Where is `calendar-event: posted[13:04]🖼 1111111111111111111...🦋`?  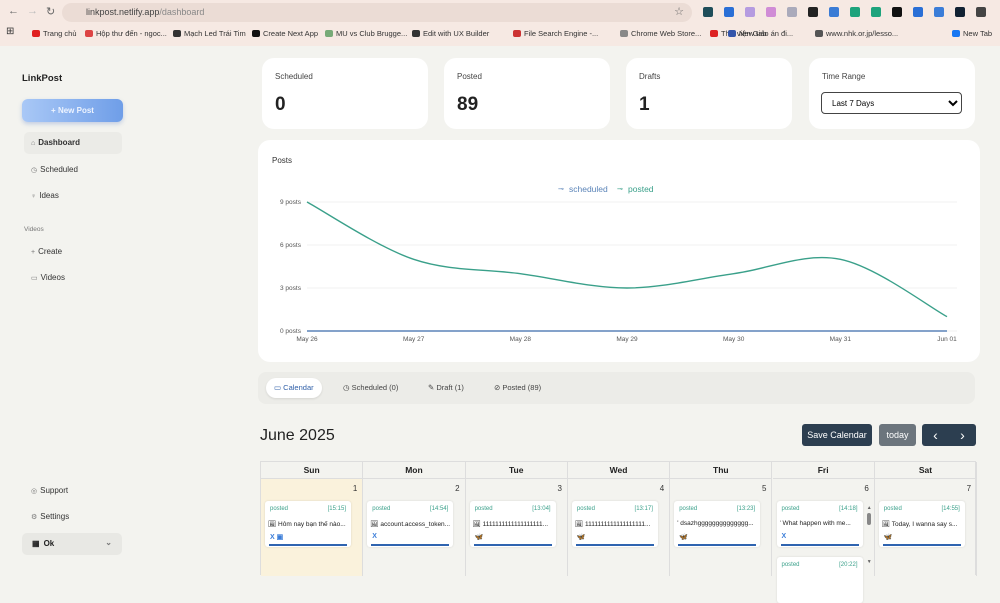 calendar-event: posted[13:04]🖼 1111111111111111111...🦋 is located at coordinates (513, 524).